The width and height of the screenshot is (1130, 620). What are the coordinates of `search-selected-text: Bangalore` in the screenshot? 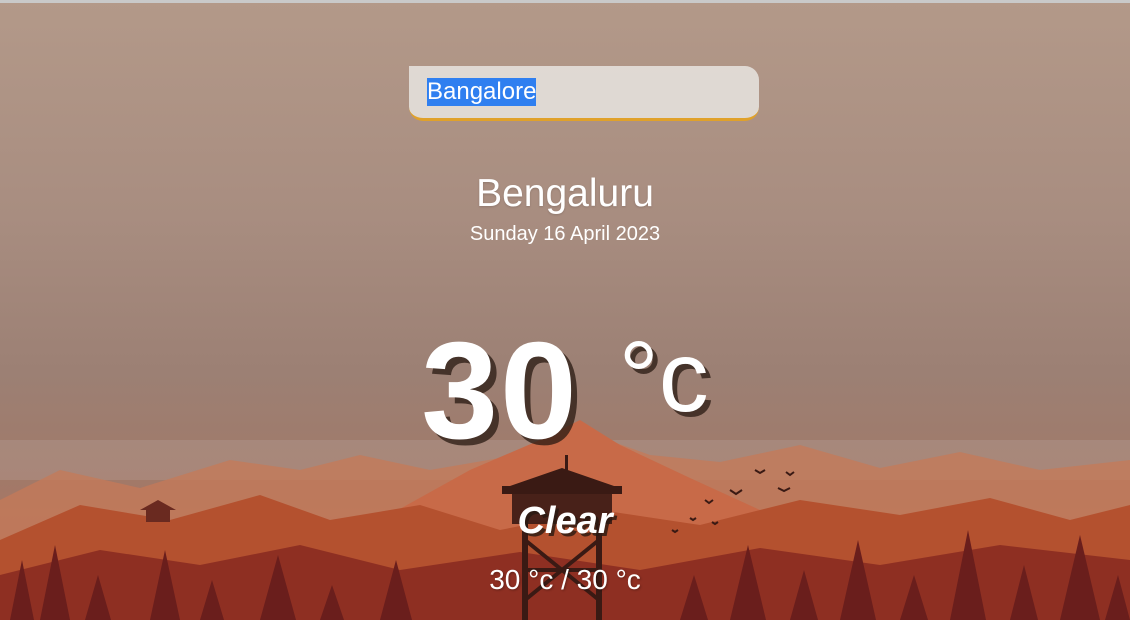 It's located at (482, 92).